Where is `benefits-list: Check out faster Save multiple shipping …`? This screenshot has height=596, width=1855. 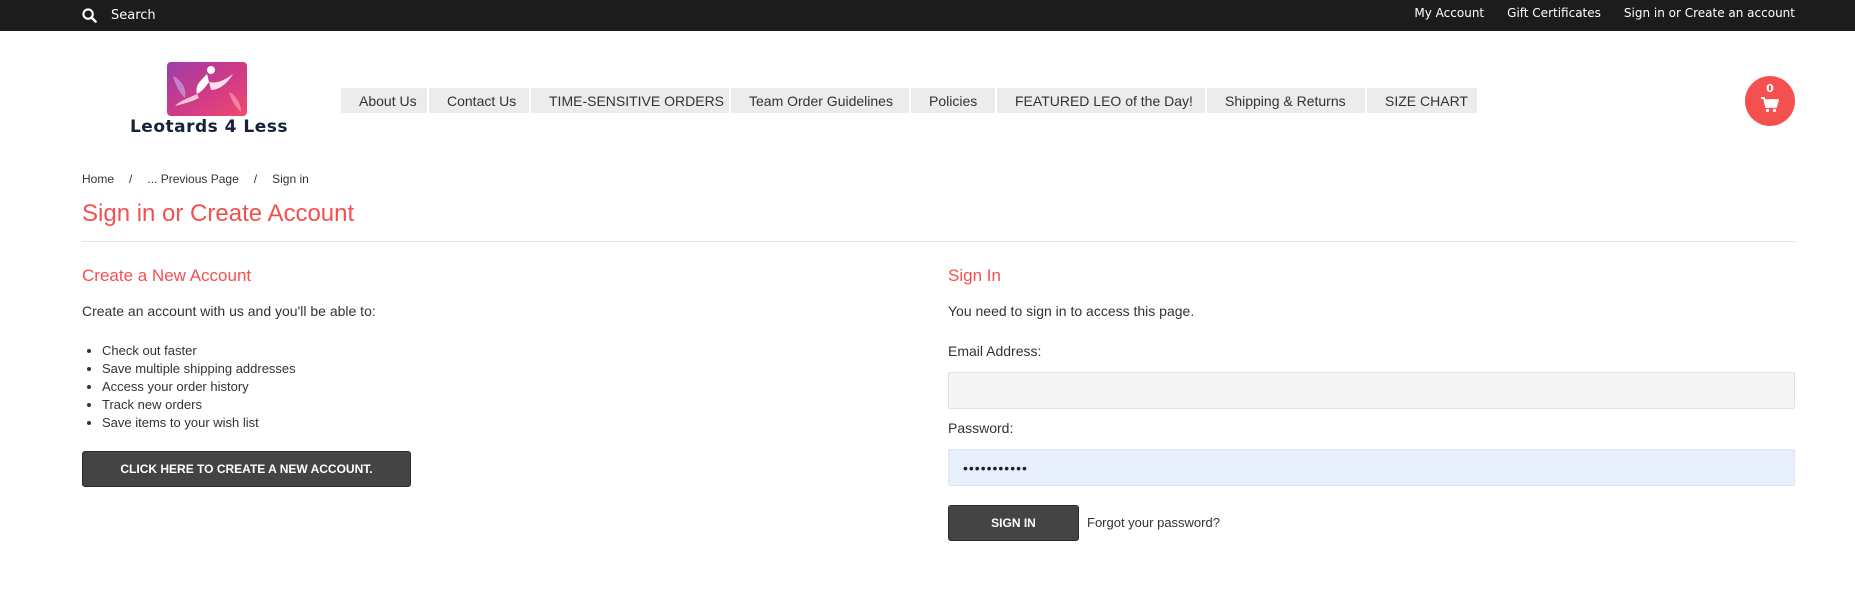
benefits-list: Check out faster Save multiple shipping … is located at coordinates (199, 387).